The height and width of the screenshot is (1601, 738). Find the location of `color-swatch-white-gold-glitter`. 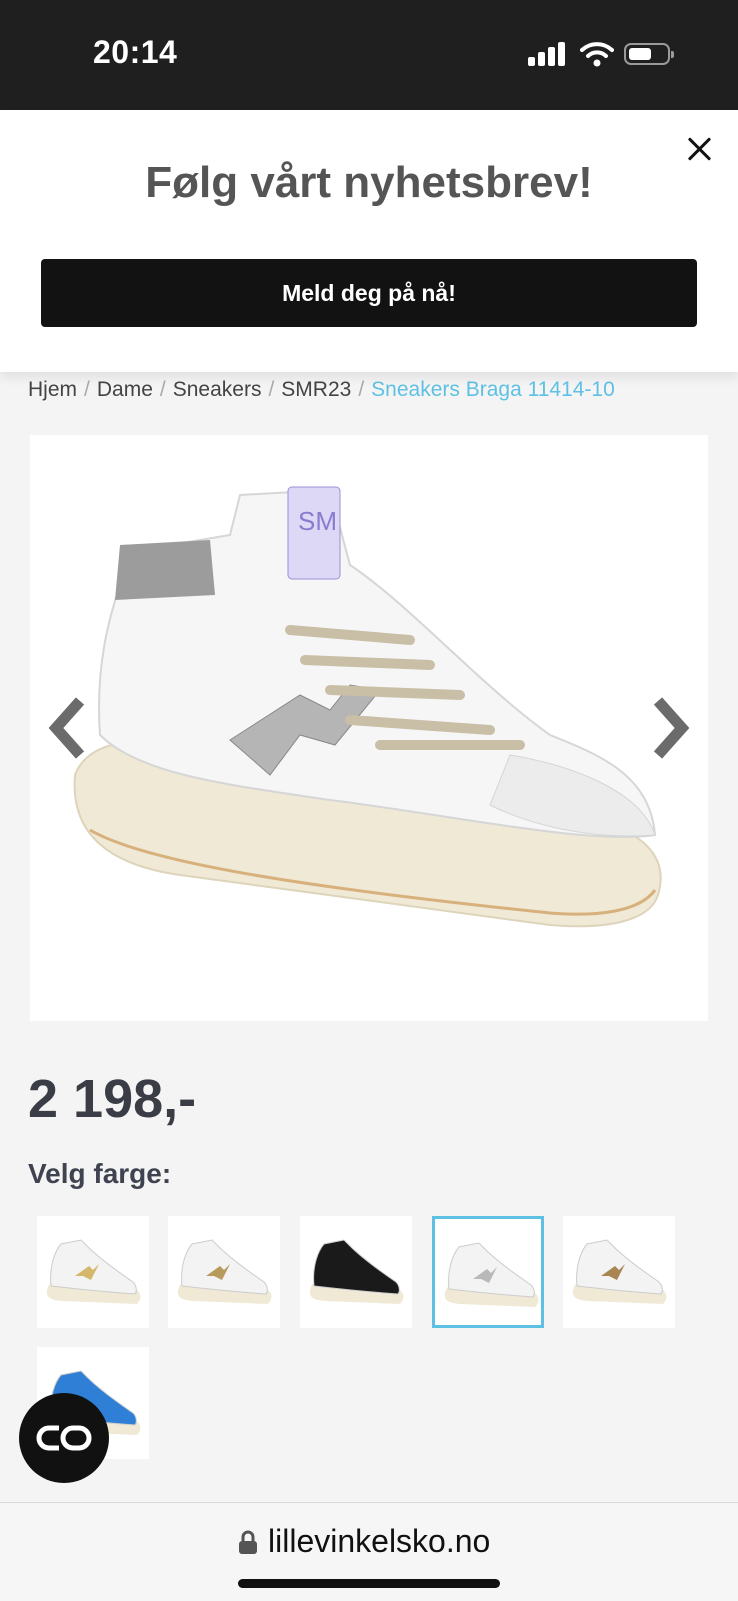

color-swatch-white-gold-glitter is located at coordinates (224, 1272).